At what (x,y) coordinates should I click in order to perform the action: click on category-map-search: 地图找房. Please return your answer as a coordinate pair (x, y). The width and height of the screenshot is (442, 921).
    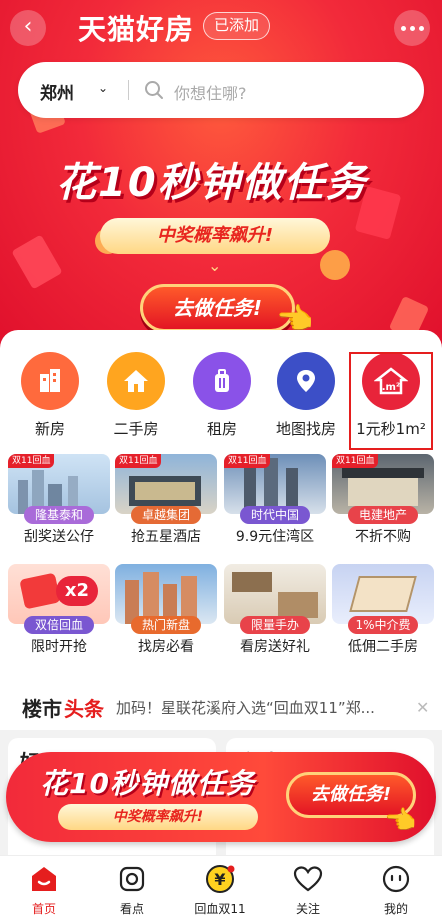
    Looking at the image, I should click on (306, 395).